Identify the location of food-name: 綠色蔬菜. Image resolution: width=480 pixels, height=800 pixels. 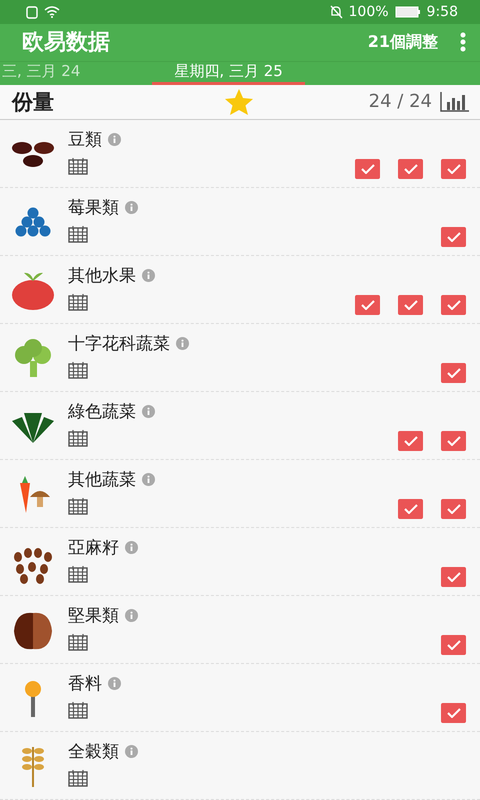
(102, 412).